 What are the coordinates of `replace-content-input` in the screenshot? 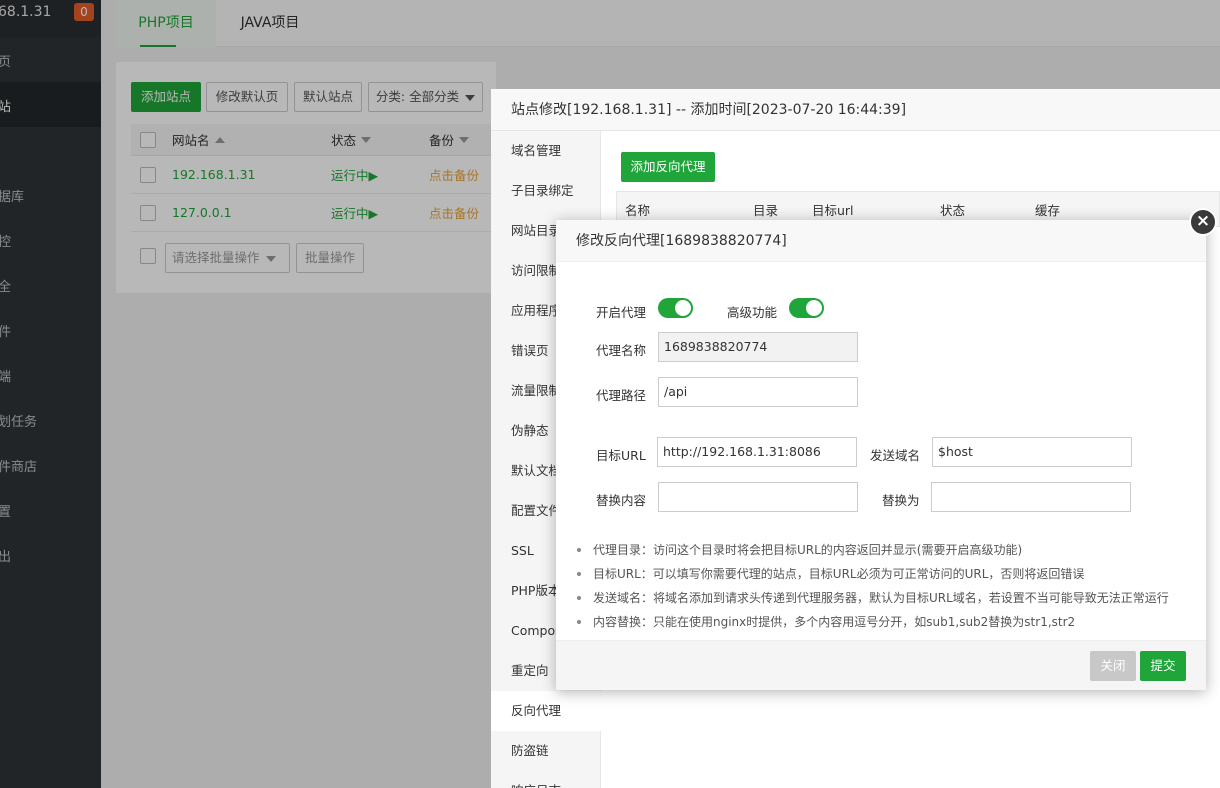 It's located at (758, 497).